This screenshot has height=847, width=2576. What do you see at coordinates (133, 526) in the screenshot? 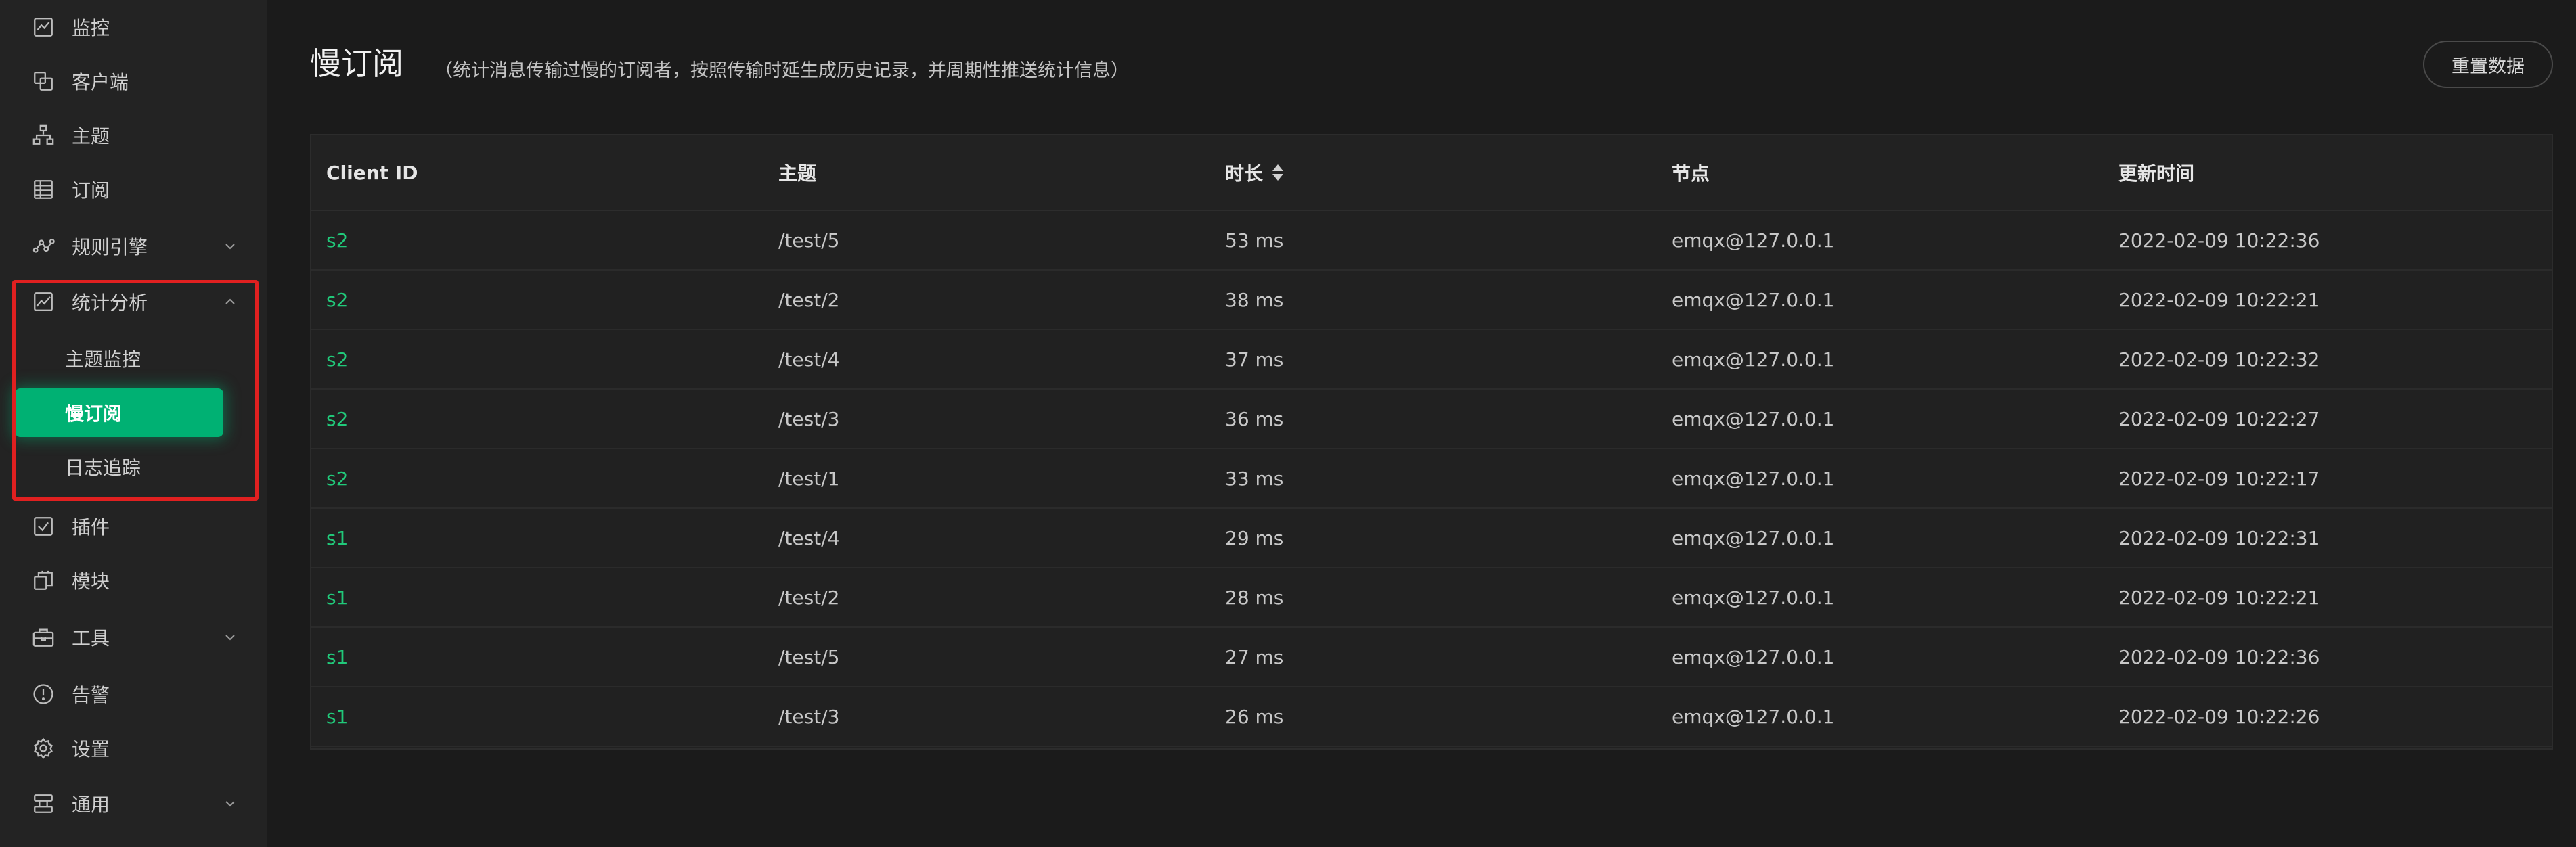
I see `sidebar-item-plugins: 插件` at bounding box center [133, 526].